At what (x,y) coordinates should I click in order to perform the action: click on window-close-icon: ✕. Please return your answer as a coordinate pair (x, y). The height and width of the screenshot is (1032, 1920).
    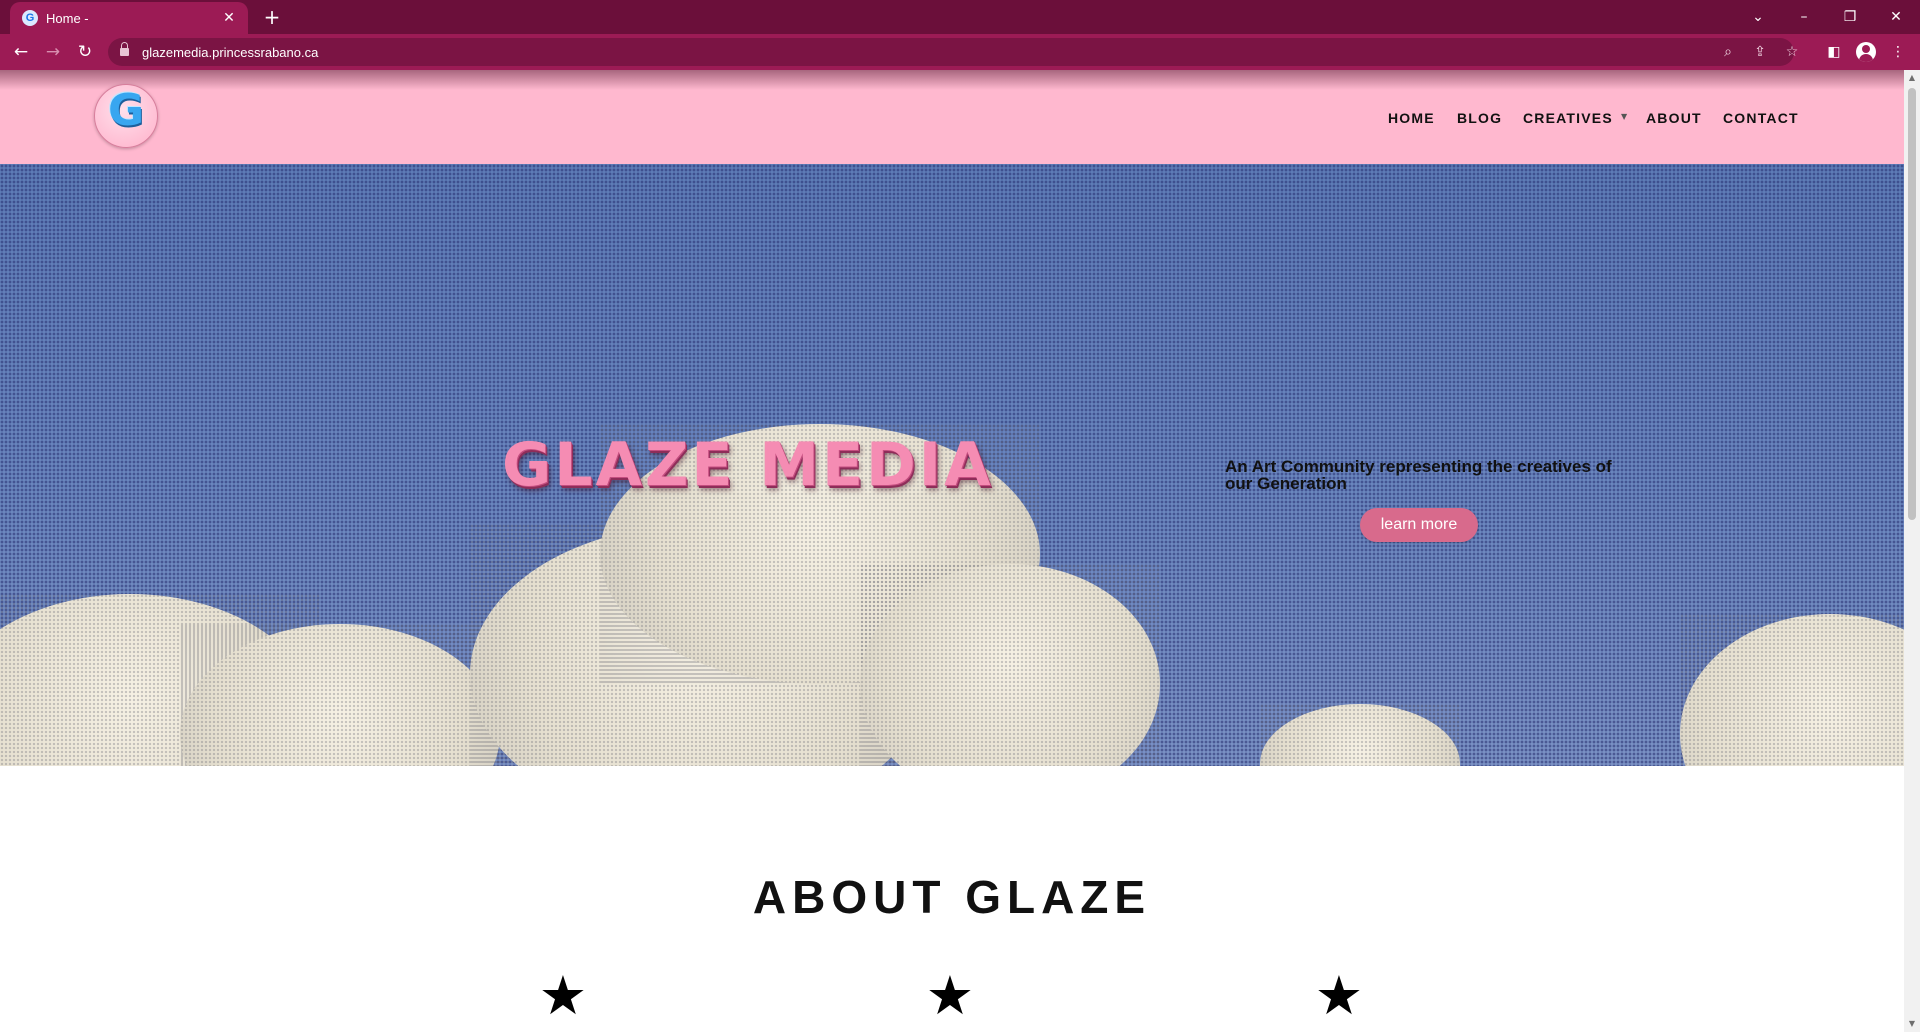
    Looking at the image, I should click on (1896, 17).